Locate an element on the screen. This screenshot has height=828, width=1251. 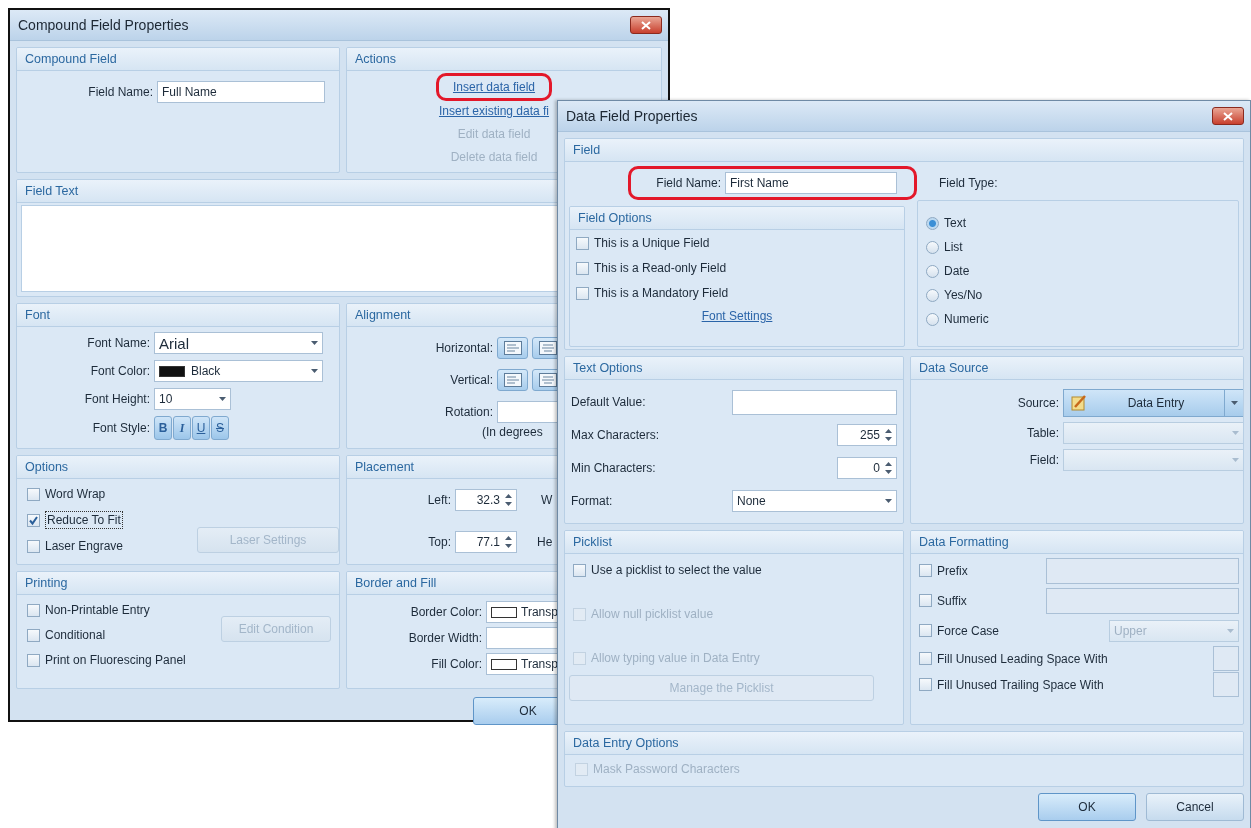
field-label: Font Name: is located at coordinates (118, 343).